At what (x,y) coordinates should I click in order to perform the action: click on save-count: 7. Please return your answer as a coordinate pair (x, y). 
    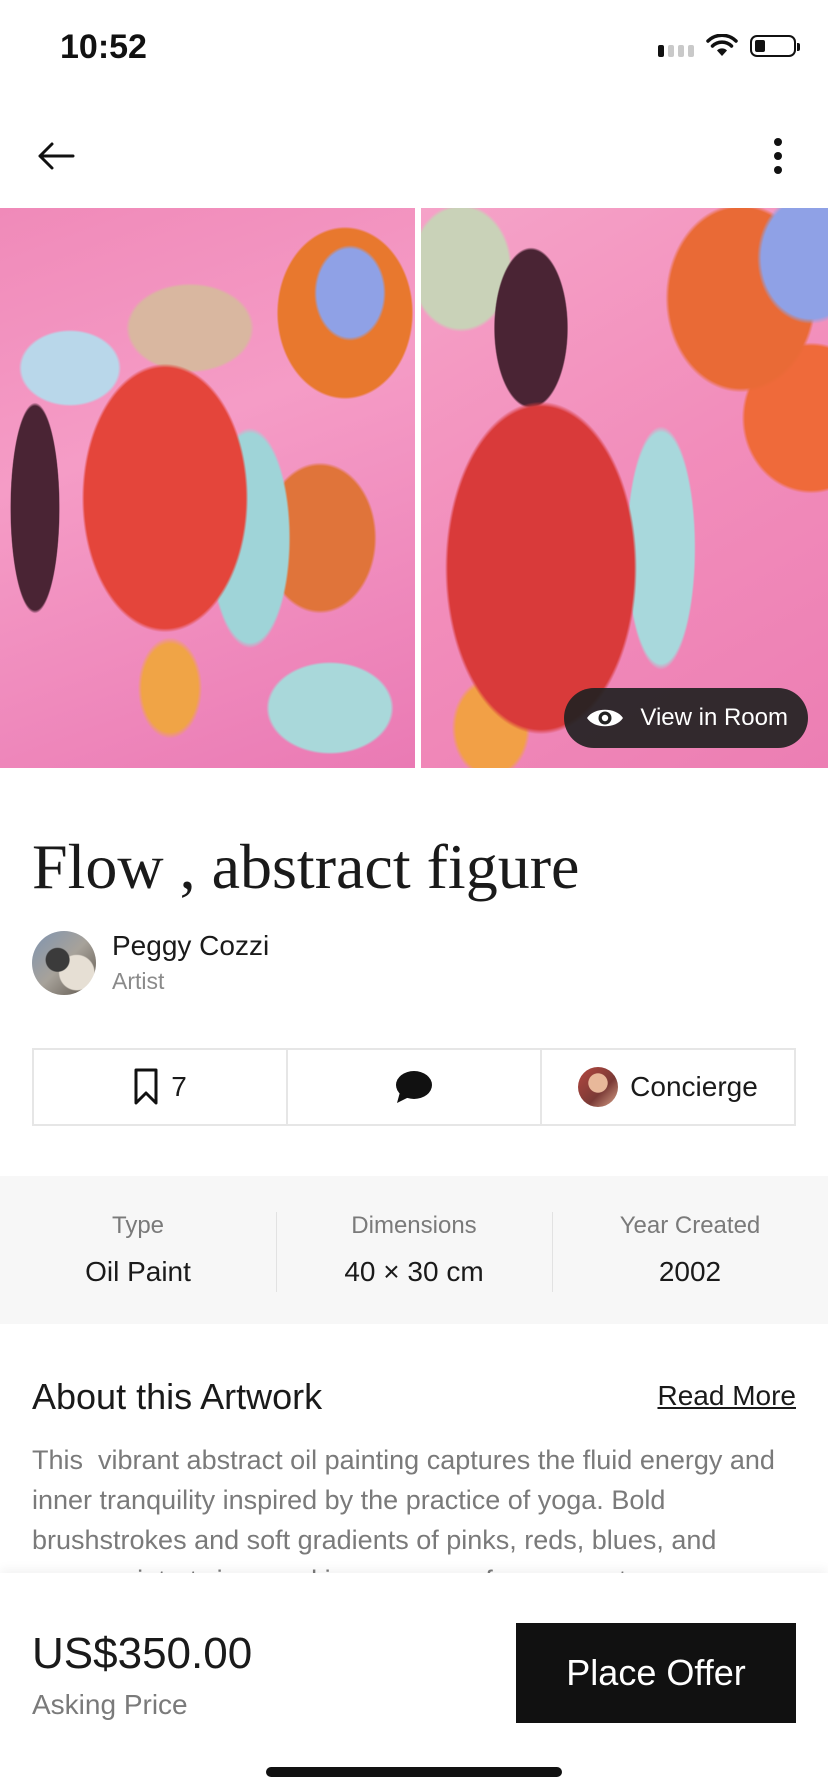
    Looking at the image, I should click on (179, 1086).